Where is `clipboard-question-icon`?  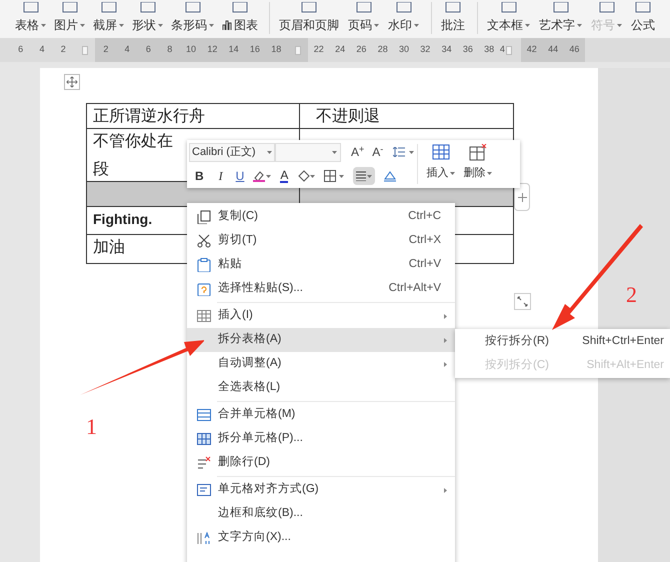 clipboard-question-icon is located at coordinates (204, 289).